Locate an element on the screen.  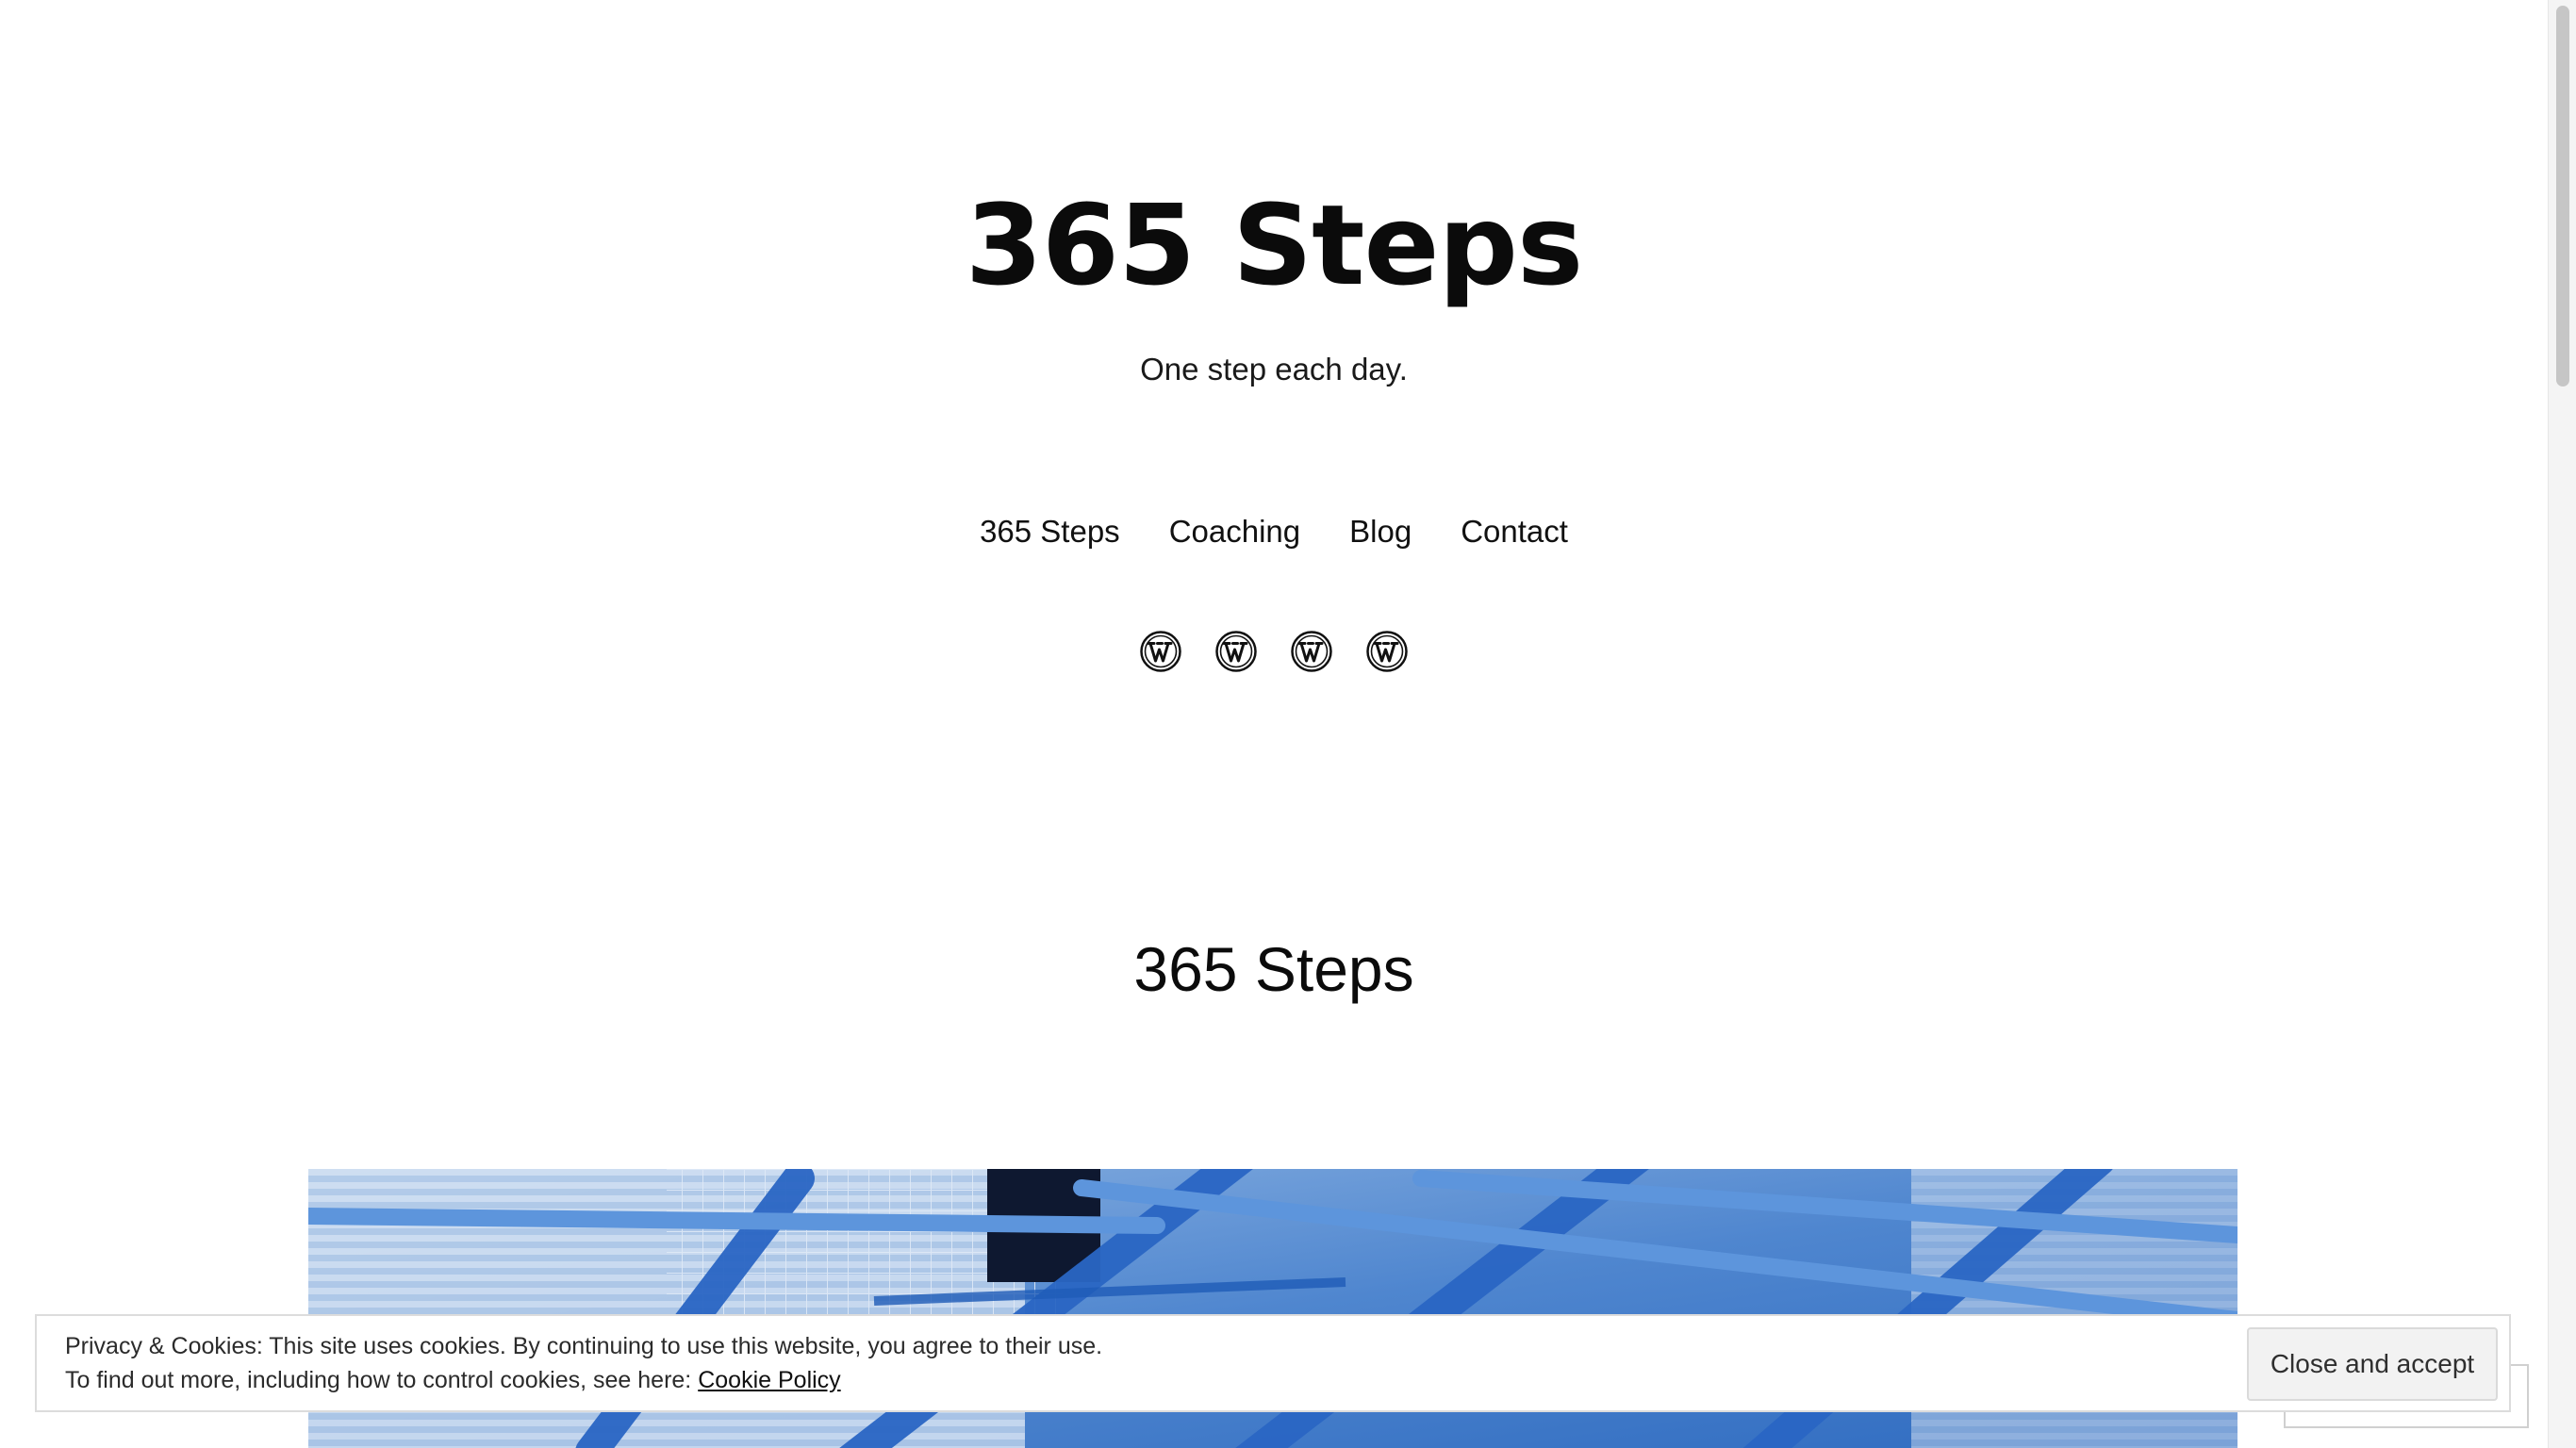
main-nav: 365 Steps Coaching Blog Contact is located at coordinates (1274, 531).